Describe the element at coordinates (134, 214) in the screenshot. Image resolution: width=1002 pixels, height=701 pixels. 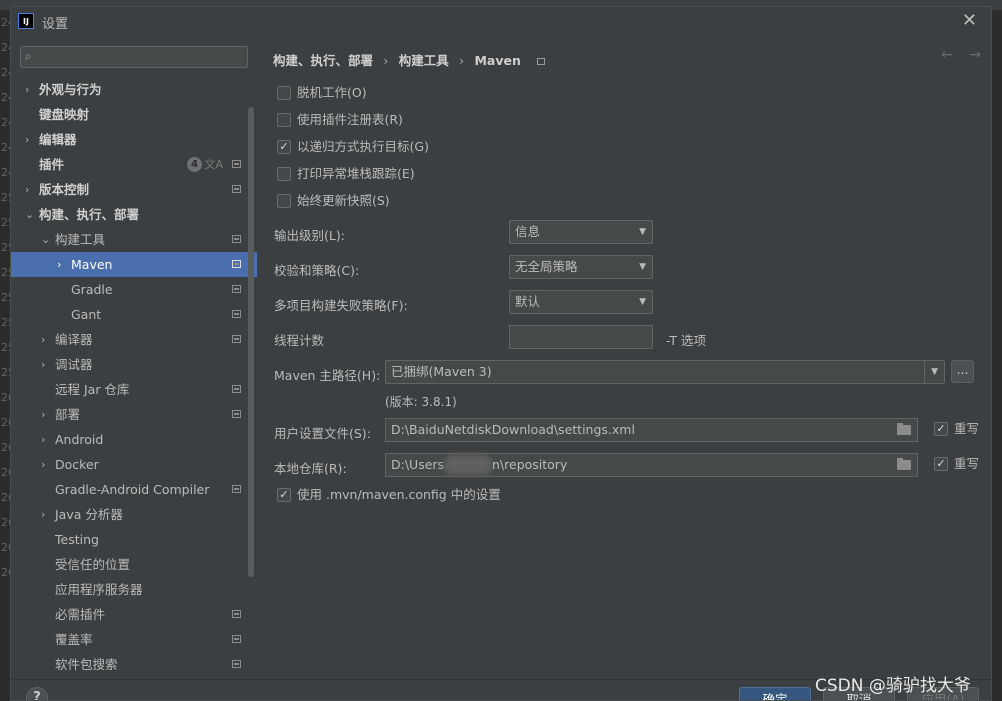
I see `sidebar-item: ⌄ 构建、执行、部署` at that location.